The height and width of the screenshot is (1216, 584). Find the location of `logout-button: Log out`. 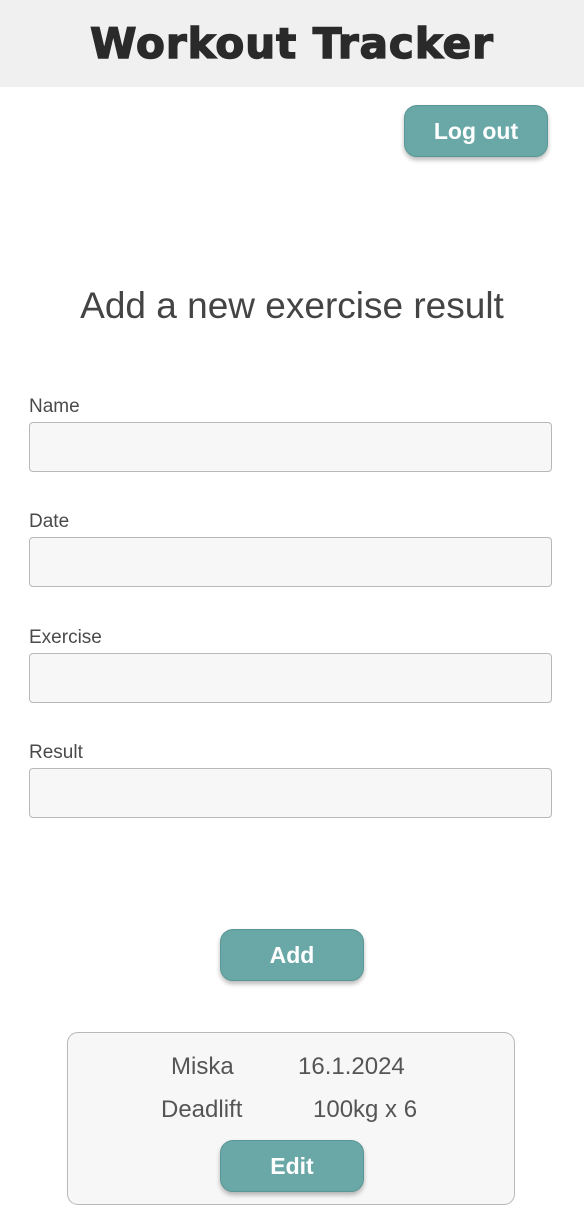

logout-button: Log out is located at coordinates (476, 131).